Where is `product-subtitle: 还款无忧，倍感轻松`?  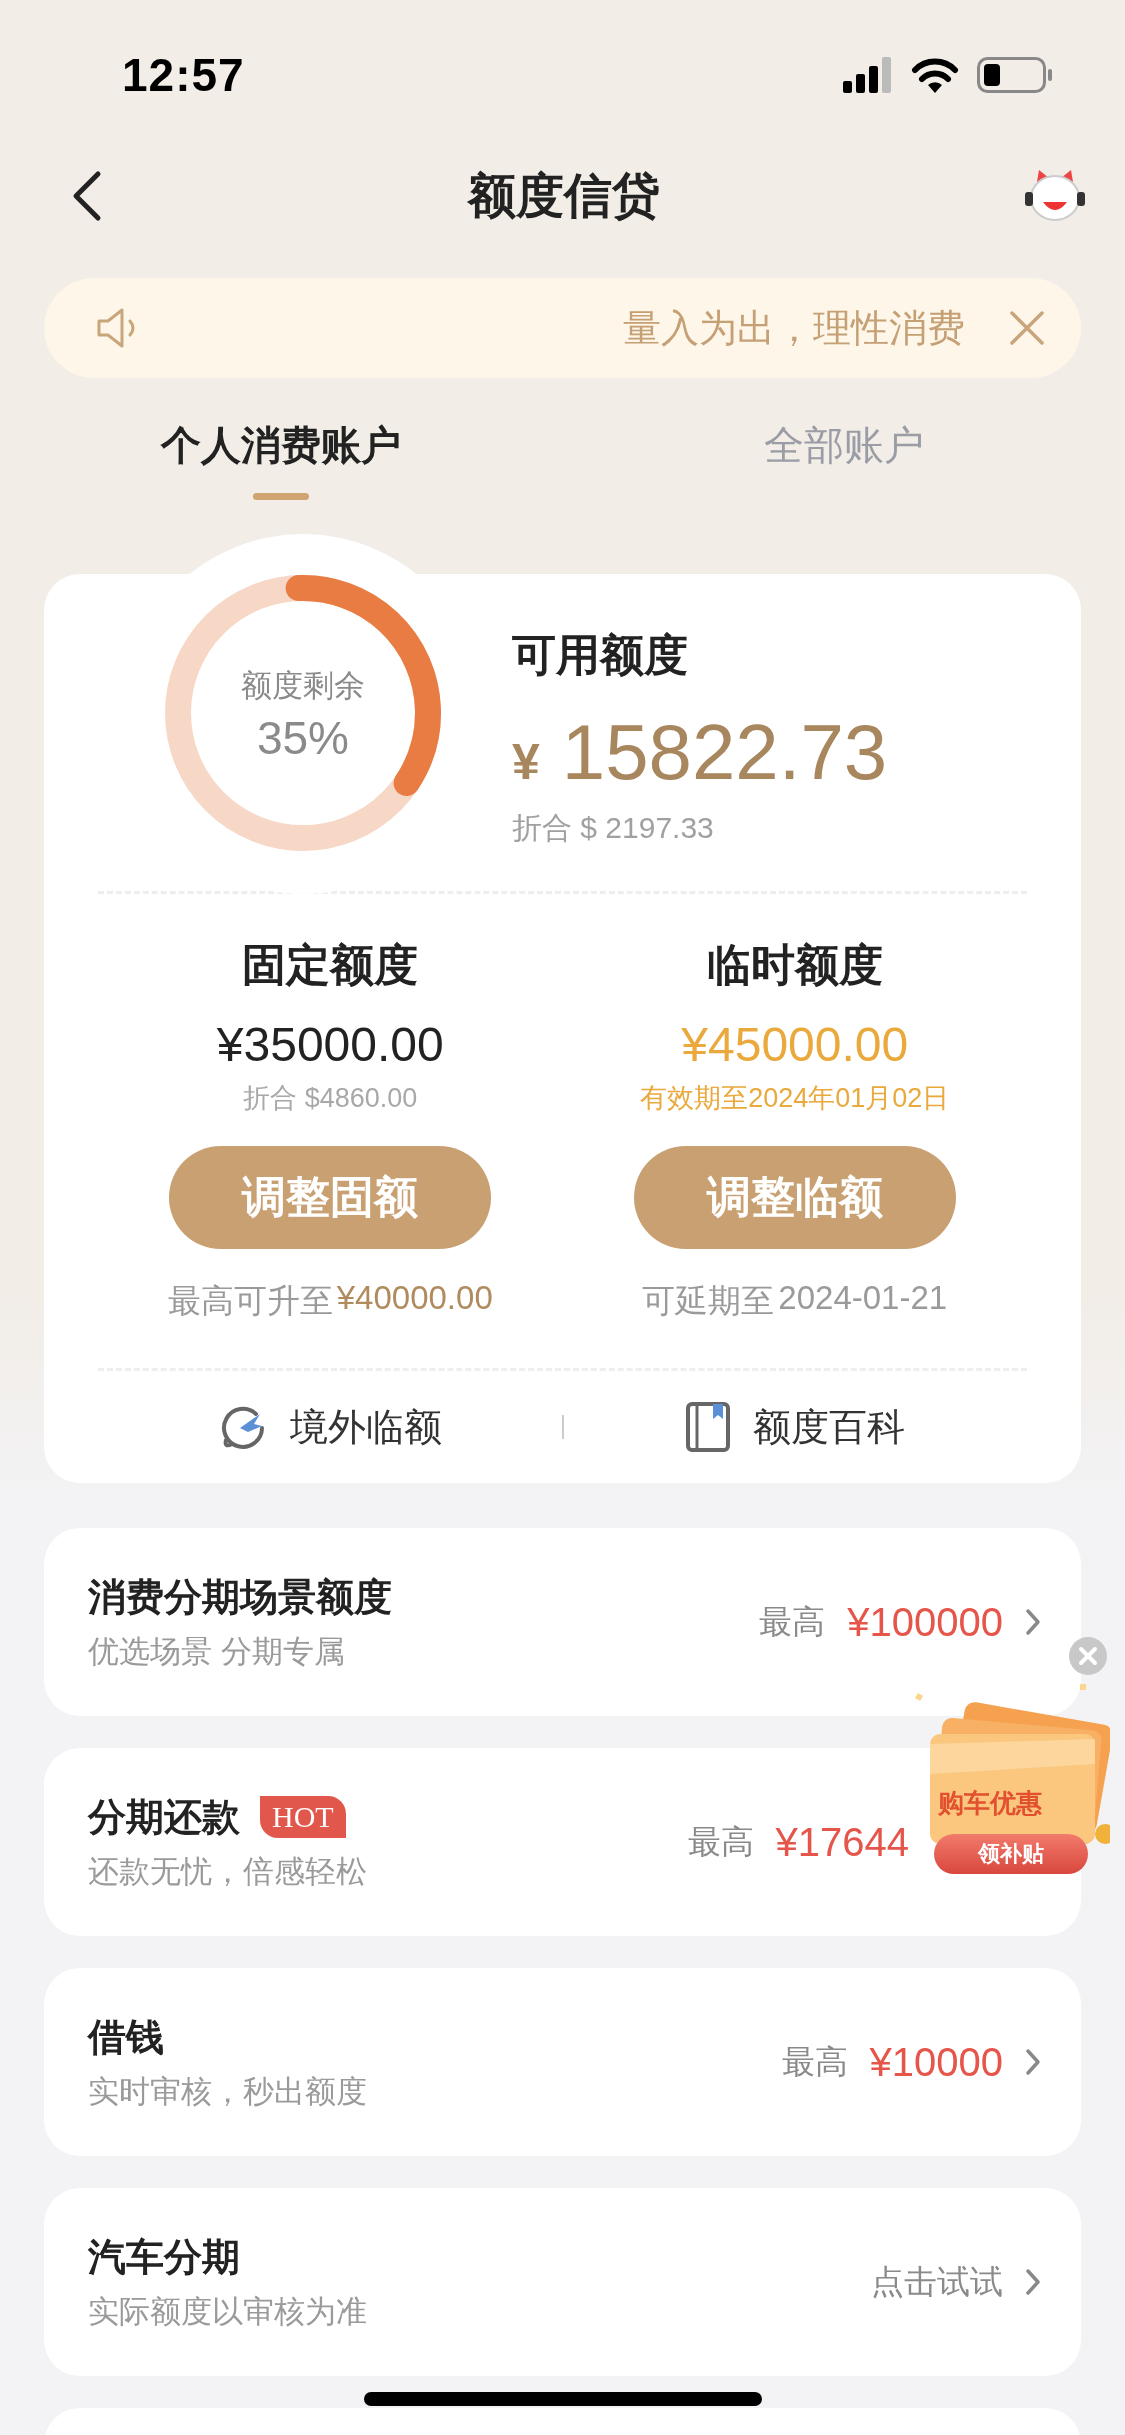 product-subtitle: 还款无忧，倍感轻松 is located at coordinates (228, 1871).